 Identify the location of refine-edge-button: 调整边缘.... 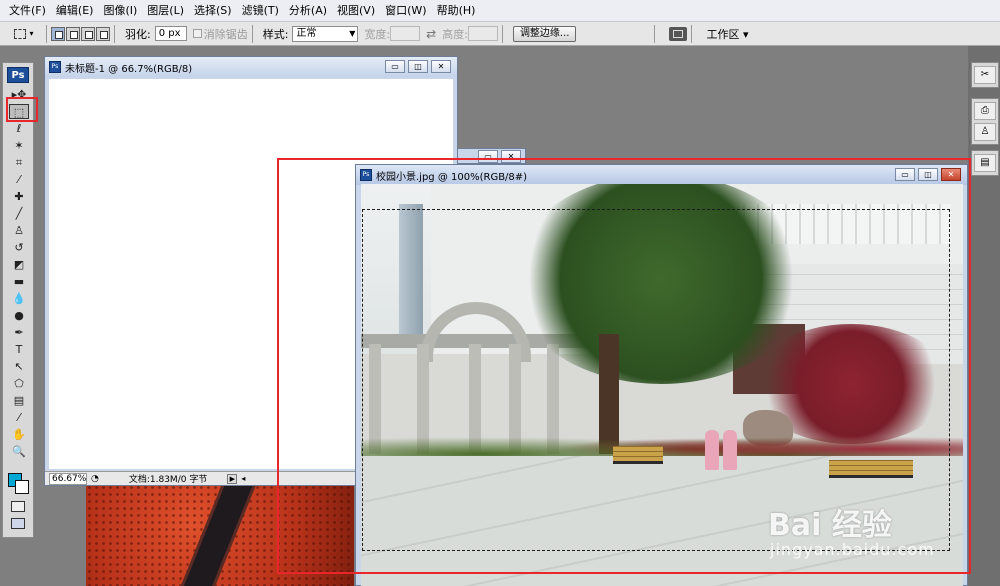
(544, 33).